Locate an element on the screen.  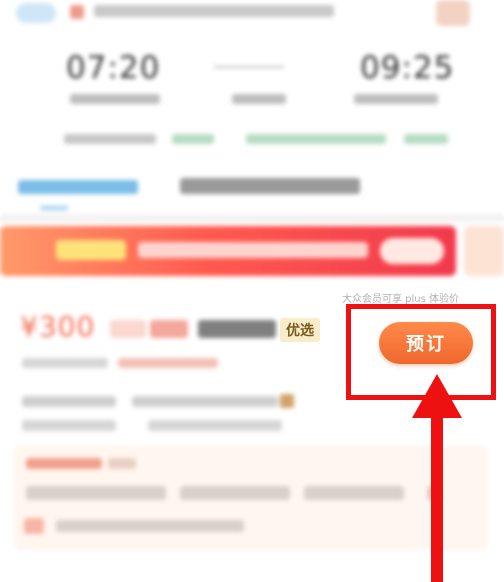
departure-airport is located at coordinates (115, 99).